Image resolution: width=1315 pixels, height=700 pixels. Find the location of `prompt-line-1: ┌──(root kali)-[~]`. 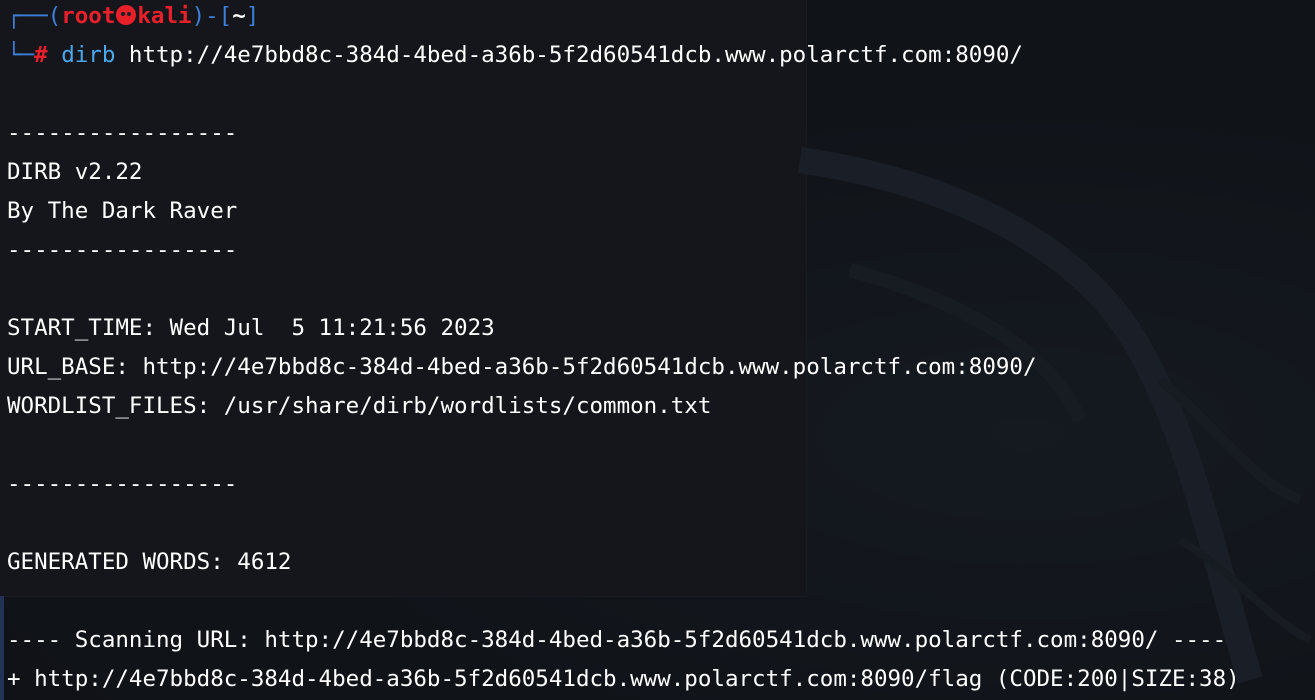

prompt-line-1: ┌──(root kali)-[~] is located at coordinates (133, 18).